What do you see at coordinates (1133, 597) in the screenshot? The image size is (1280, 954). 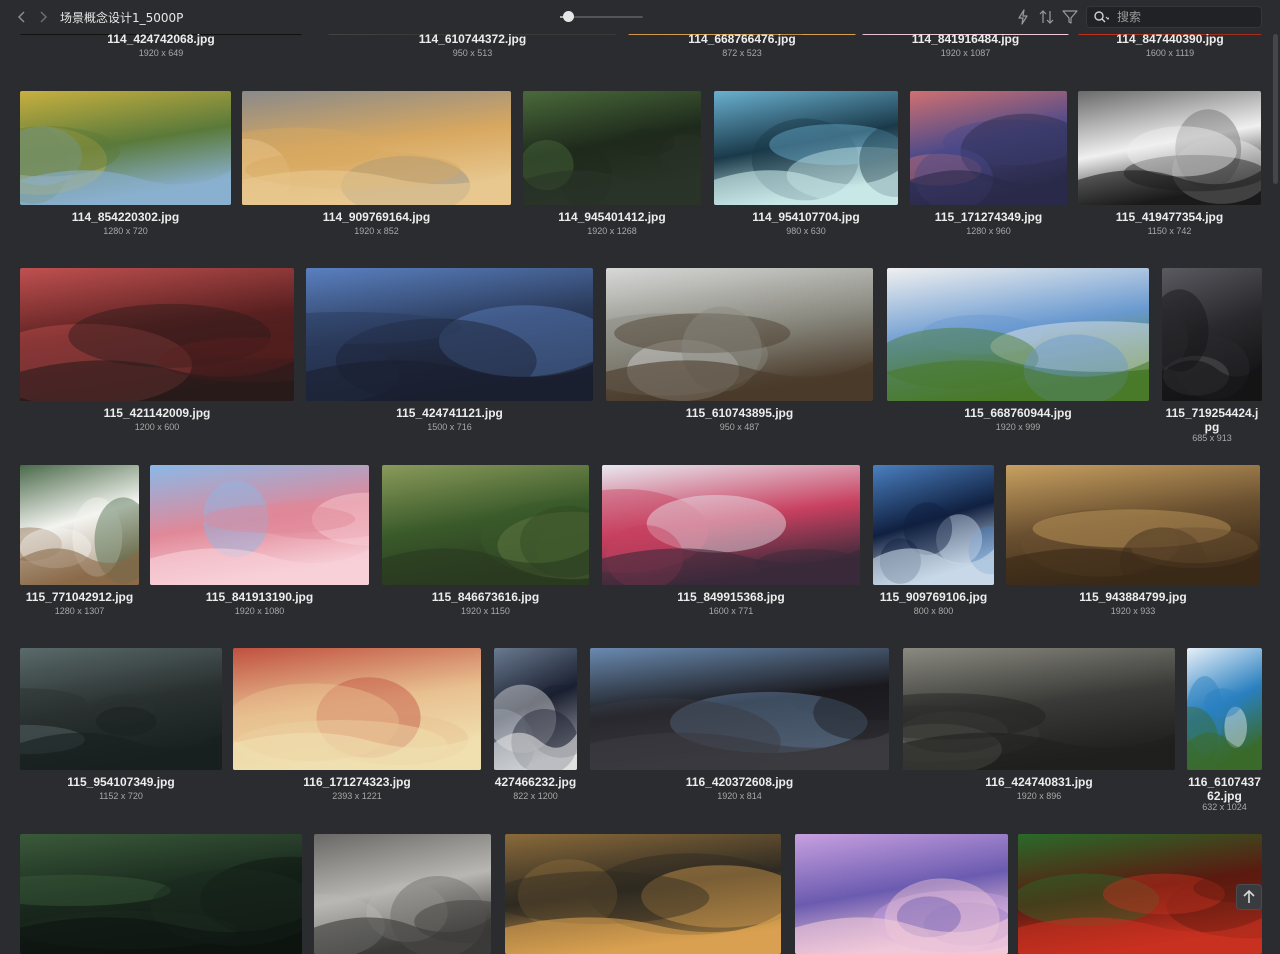 I see `image-filename: 115_943884799.jpg` at bounding box center [1133, 597].